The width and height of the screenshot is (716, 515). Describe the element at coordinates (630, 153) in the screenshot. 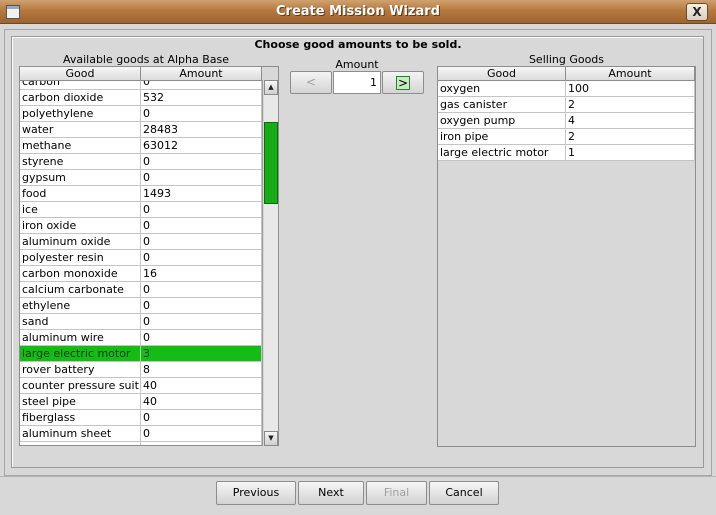

I see `amount-cell: 1` at that location.